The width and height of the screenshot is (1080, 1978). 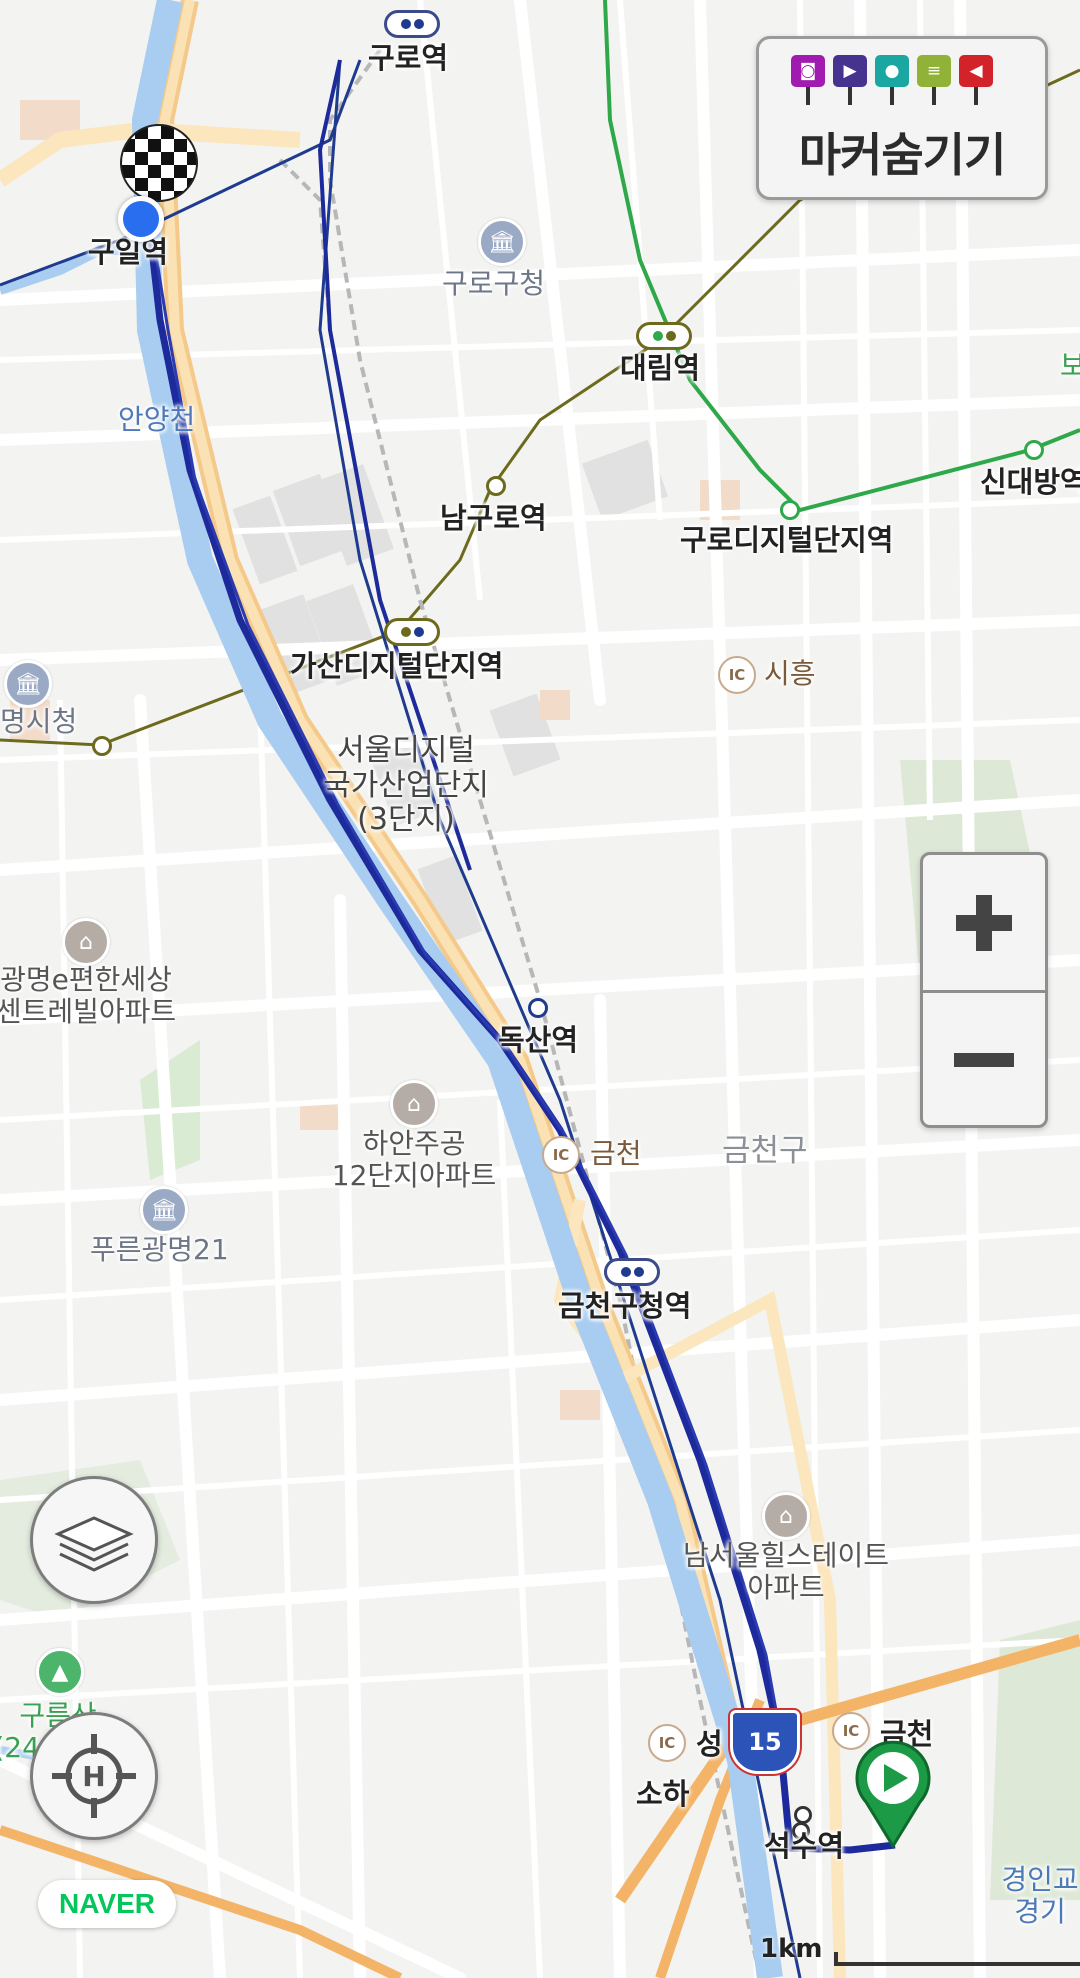 What do you see at coordinates (406, 785) in the screenshot?
I see `seoul-digital-label: 서울디지털 국가산업단지 (3단지)` at bounding box center [406, 785].